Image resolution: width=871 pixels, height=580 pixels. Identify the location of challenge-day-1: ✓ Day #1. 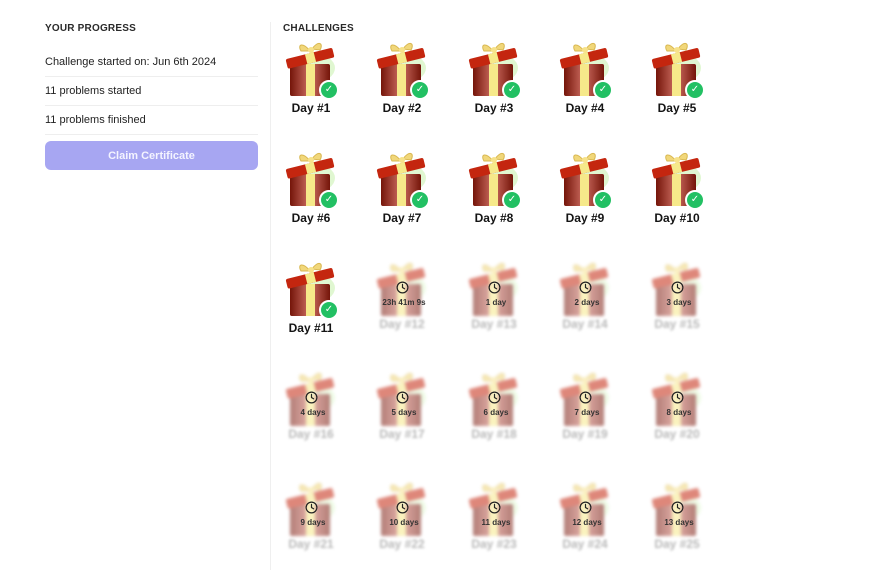
(311, 90).